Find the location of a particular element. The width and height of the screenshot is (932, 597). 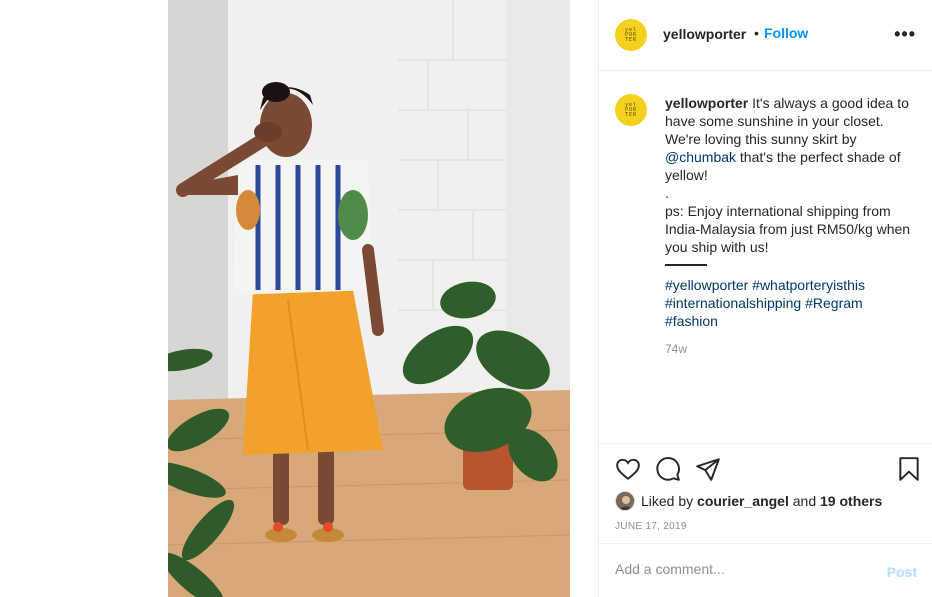

comment-box: Post is located at coordinates (765, 570).